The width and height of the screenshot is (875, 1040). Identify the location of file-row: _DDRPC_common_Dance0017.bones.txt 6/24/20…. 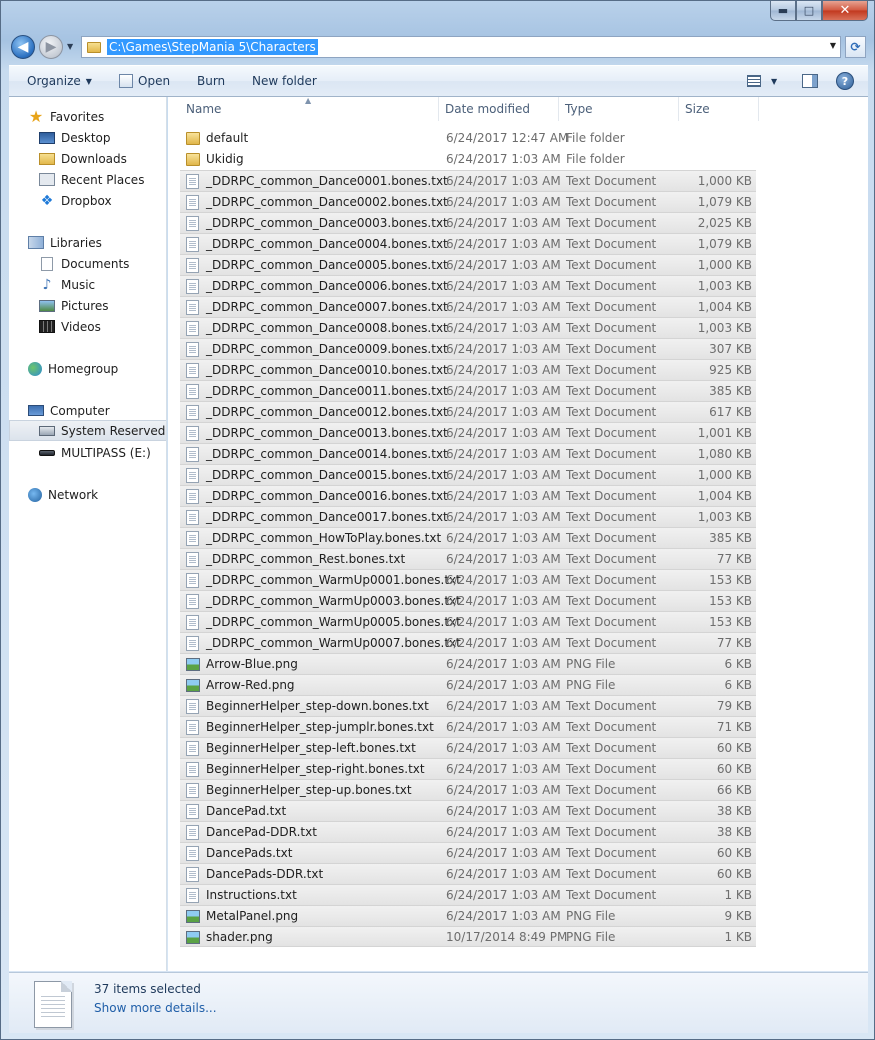
(468, 516).